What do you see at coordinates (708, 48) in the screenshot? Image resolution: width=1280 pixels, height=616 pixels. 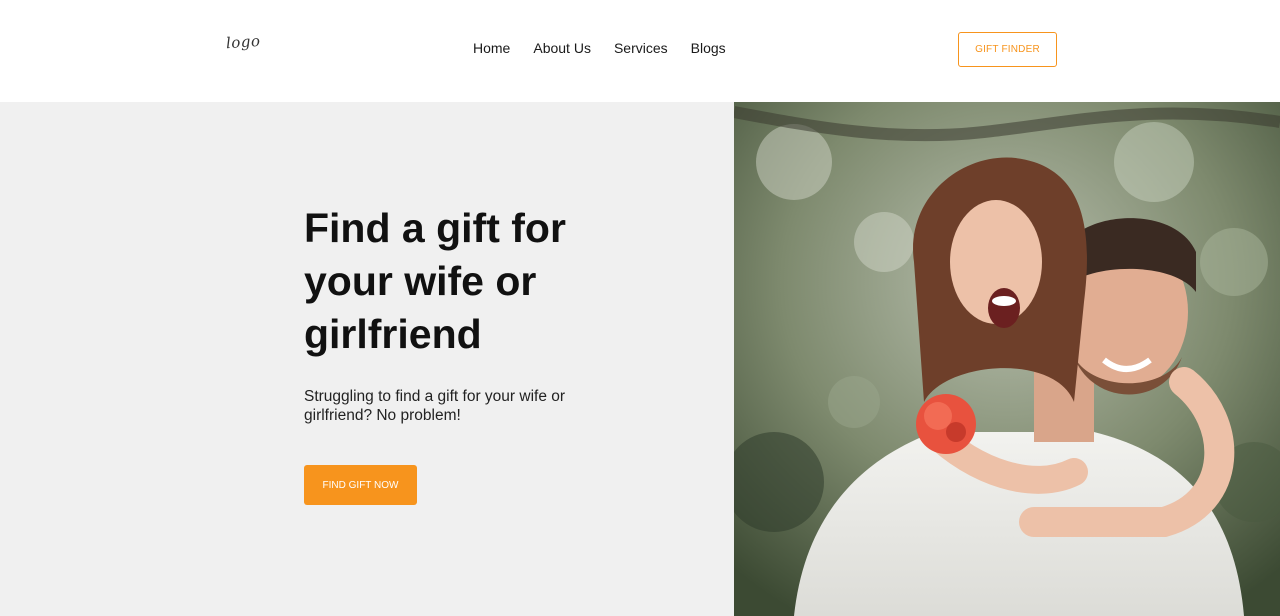 I see `nav-blogs: Blogs` at bounding box center [708, 48].